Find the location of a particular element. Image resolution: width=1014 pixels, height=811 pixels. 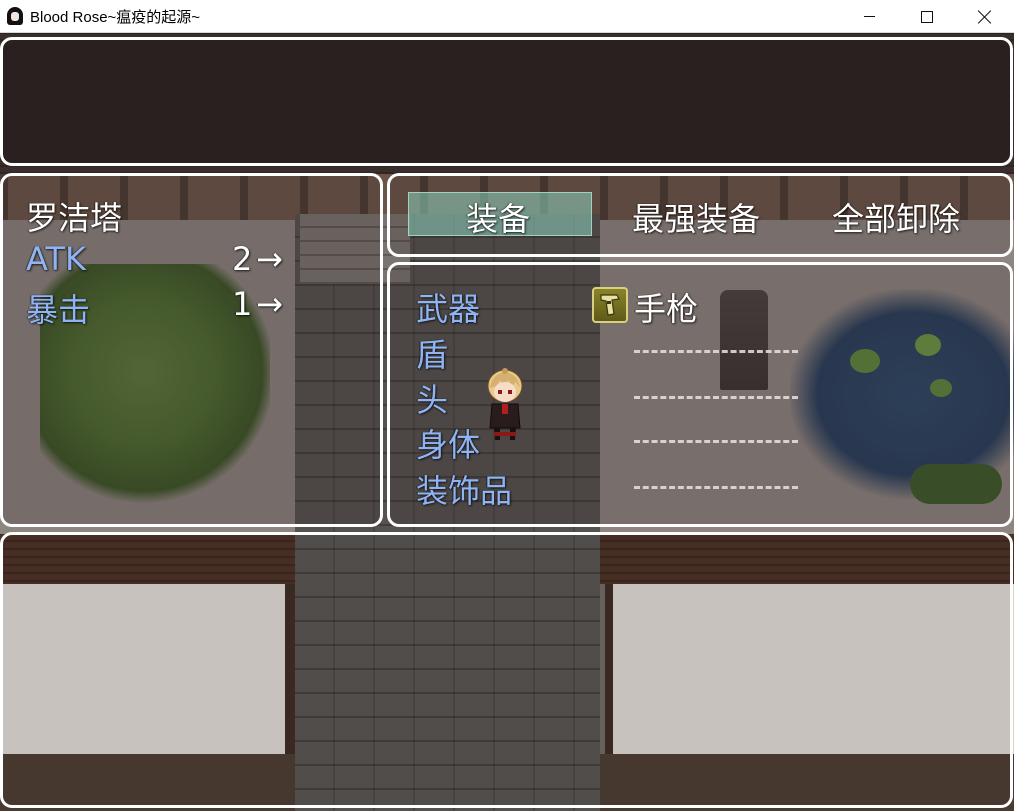

slot-empty-head is located at coordinates (716, 397).